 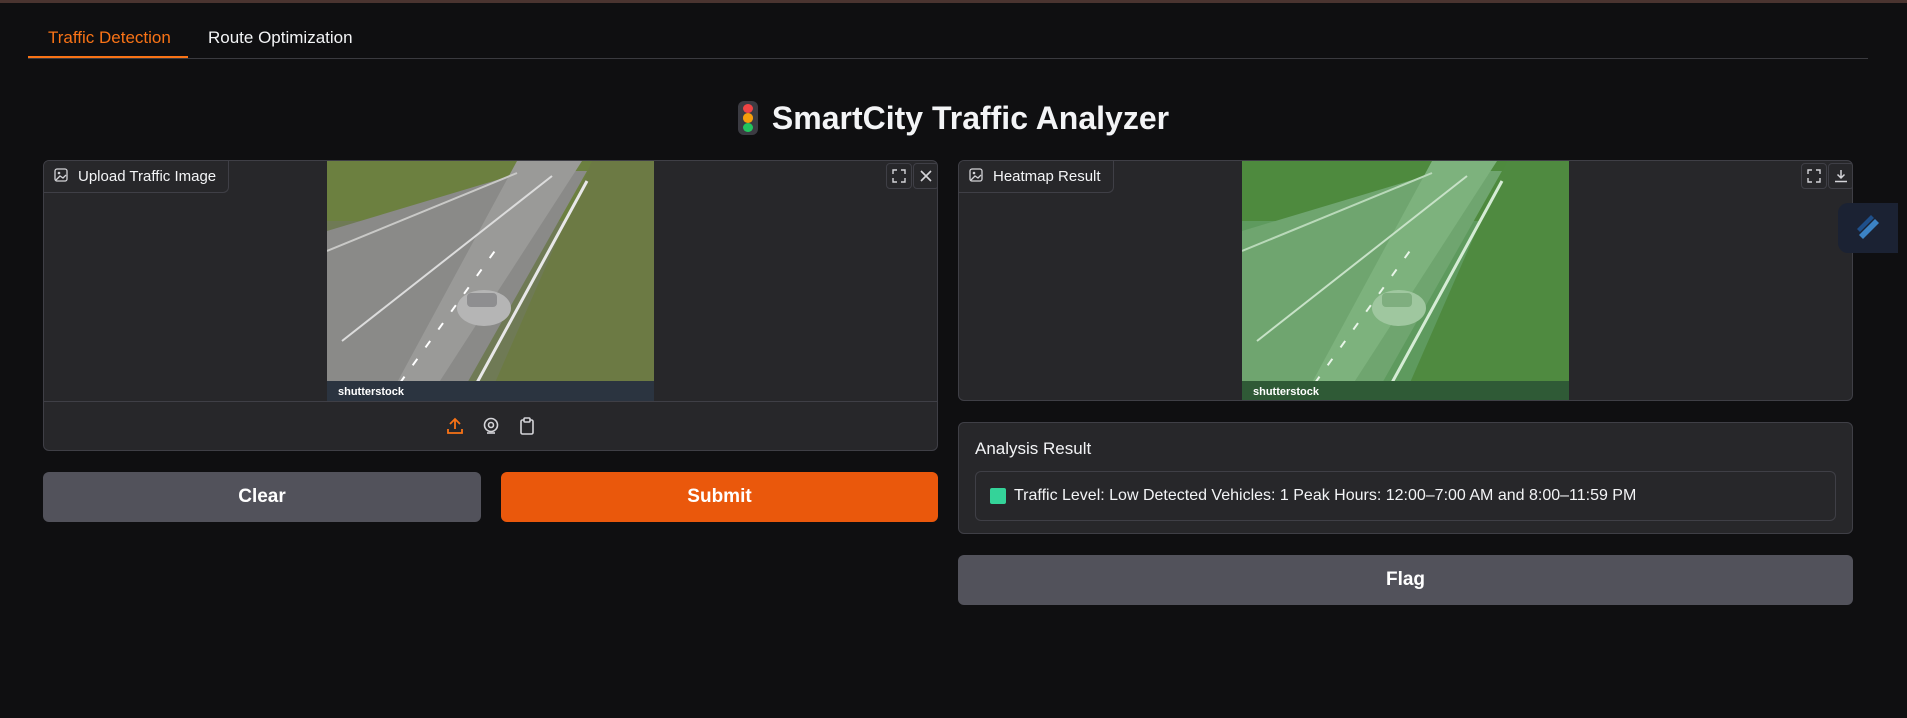 I want to click on heatmap-result-image: shutterstock, so click(x=1405, y=280).